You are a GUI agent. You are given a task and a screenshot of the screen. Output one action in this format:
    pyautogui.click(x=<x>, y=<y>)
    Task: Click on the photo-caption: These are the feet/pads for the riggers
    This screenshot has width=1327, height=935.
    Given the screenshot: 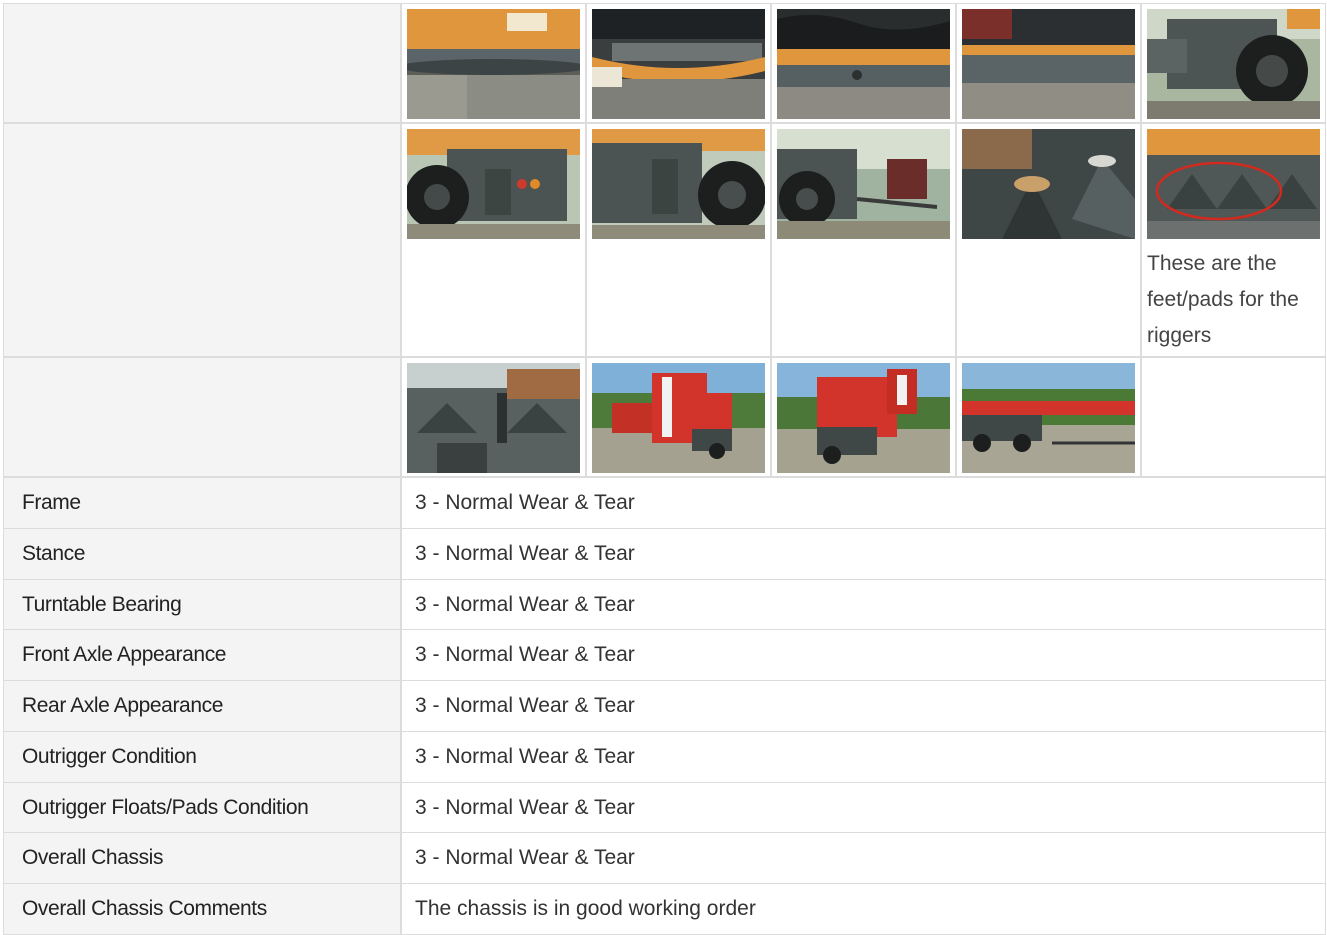 What is the action you would take?
    pyautogui.click(x=1223, y=299)
    